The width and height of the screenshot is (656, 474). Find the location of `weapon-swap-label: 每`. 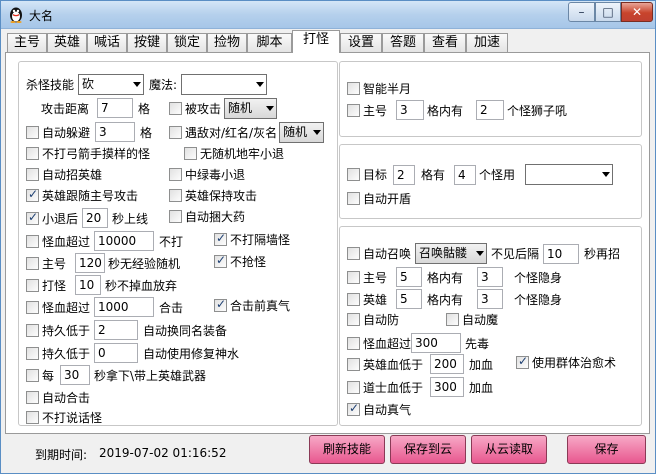

weapon-swap-label: 每 is located at coordinates (48, 375).